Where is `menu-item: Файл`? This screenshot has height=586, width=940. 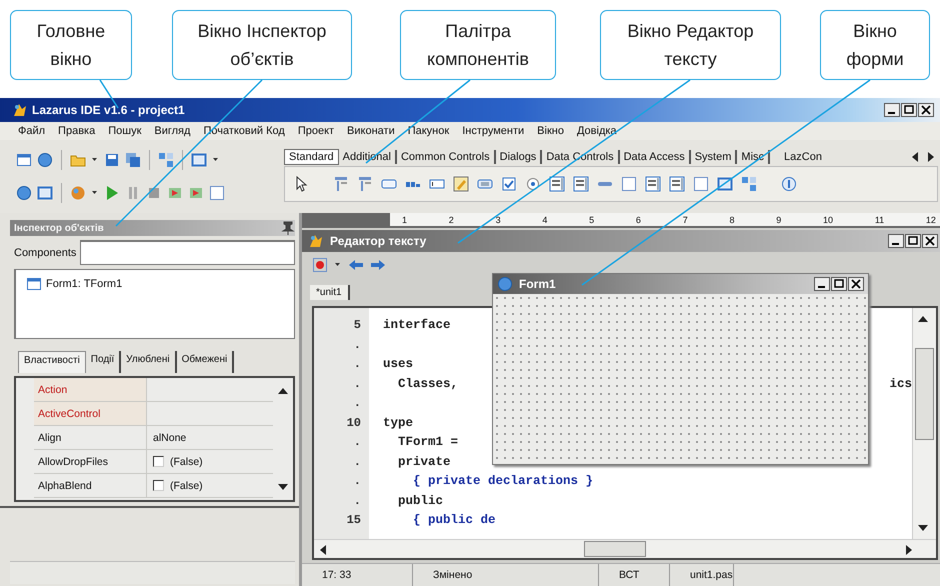 menu-item: Файл is located at coordinates (32, 131).